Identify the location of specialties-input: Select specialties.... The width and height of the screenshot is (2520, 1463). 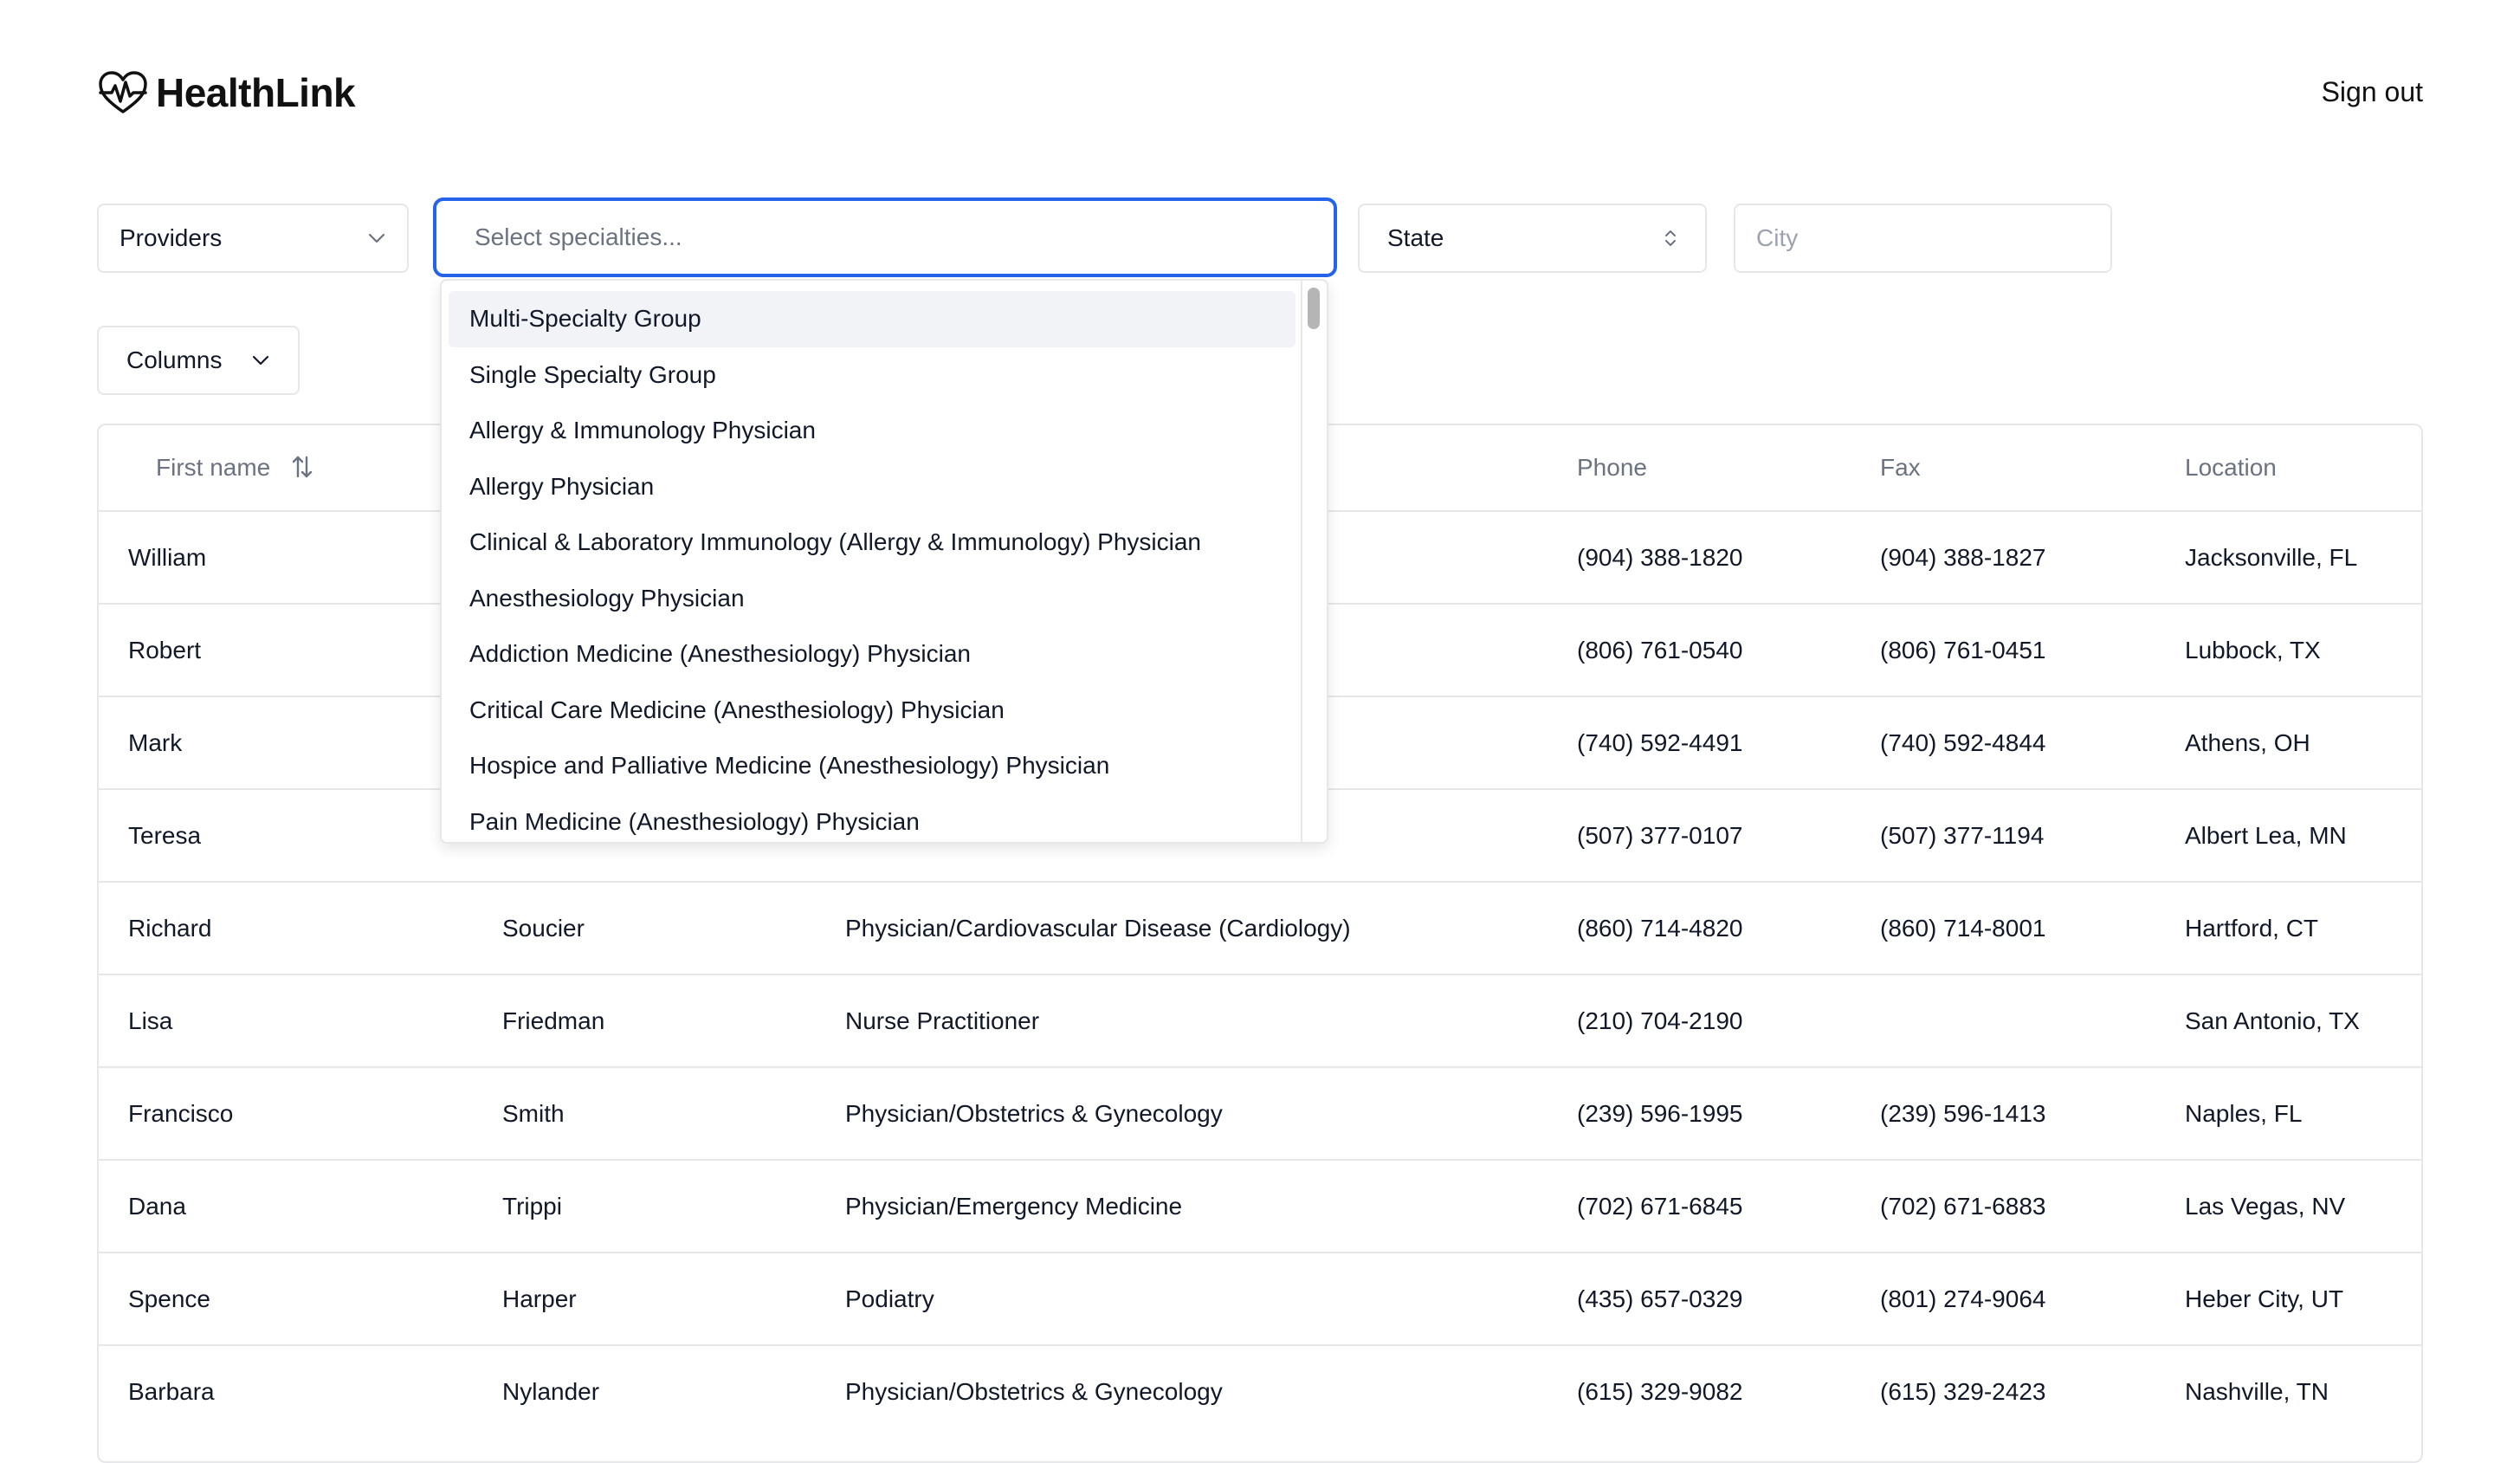
(885, 237).